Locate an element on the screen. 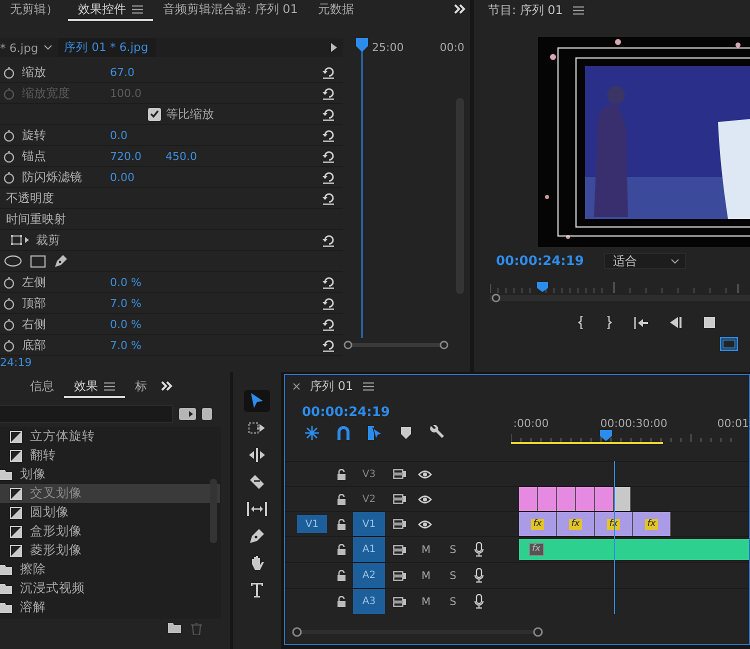  go-to-in-icon is located at coordinates (641, 322).